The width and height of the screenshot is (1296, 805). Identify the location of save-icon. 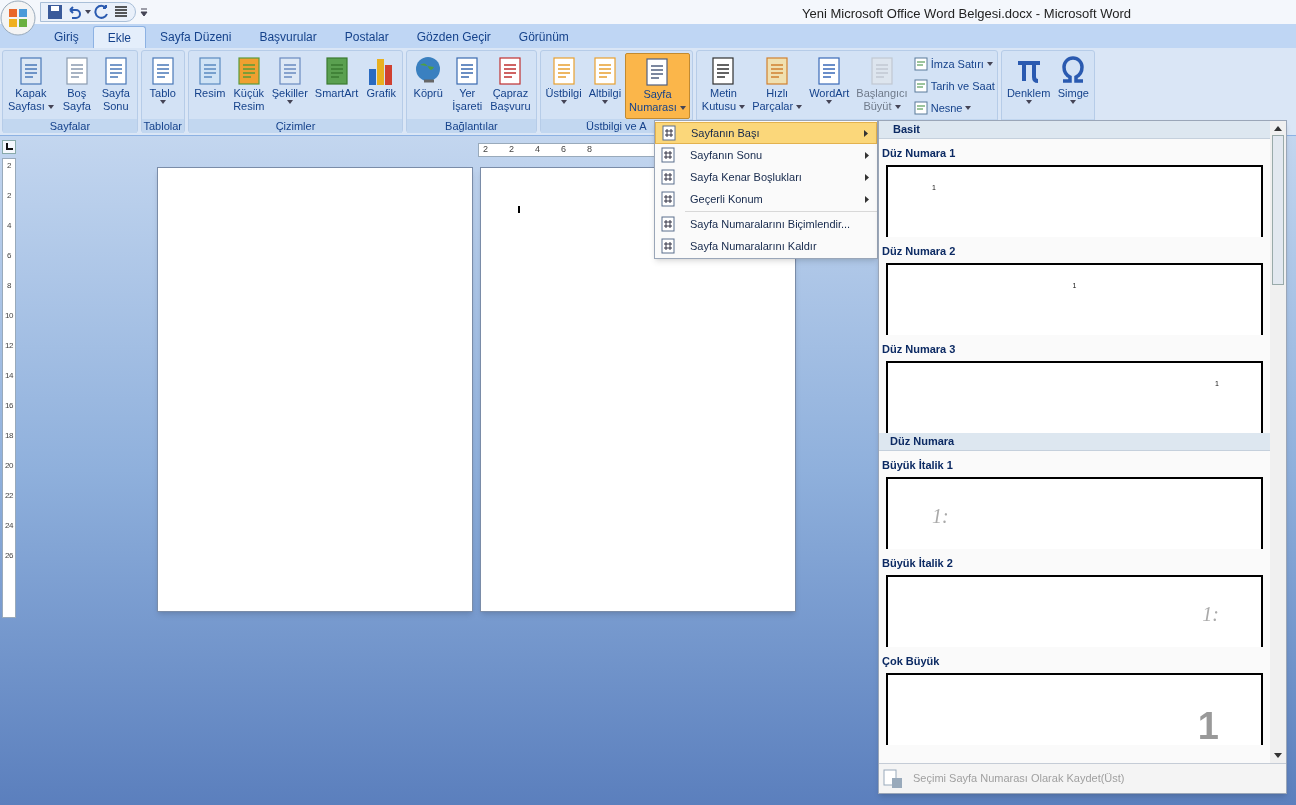
(55, 12).